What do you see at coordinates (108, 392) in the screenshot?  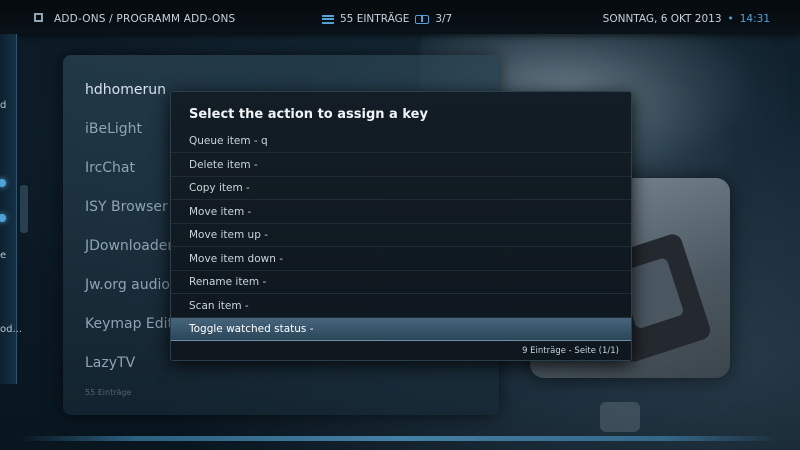 I see `list-count: 55 Einträge` at bounding box center [108, 392].